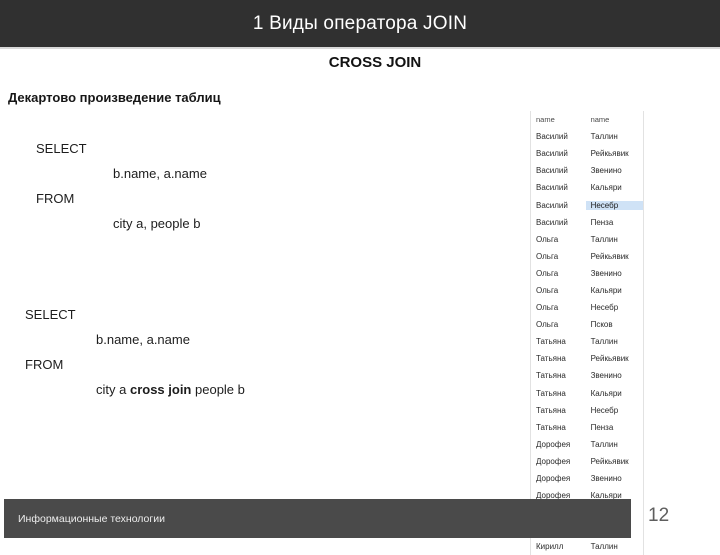 Image resolution: width=720 pixels, height=555 pixels. Describe the element at coordinates (587, 427) in the screenshot. I see `table-row: Татьяна Пенза` at that location.